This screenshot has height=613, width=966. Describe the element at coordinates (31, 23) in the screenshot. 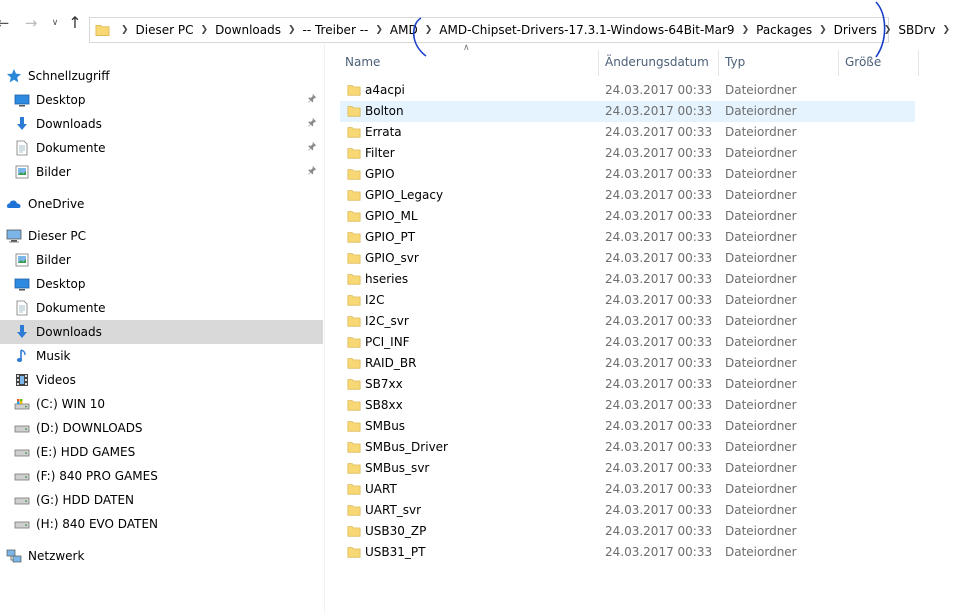

I see `forward-arrow-icon: →` at that location.